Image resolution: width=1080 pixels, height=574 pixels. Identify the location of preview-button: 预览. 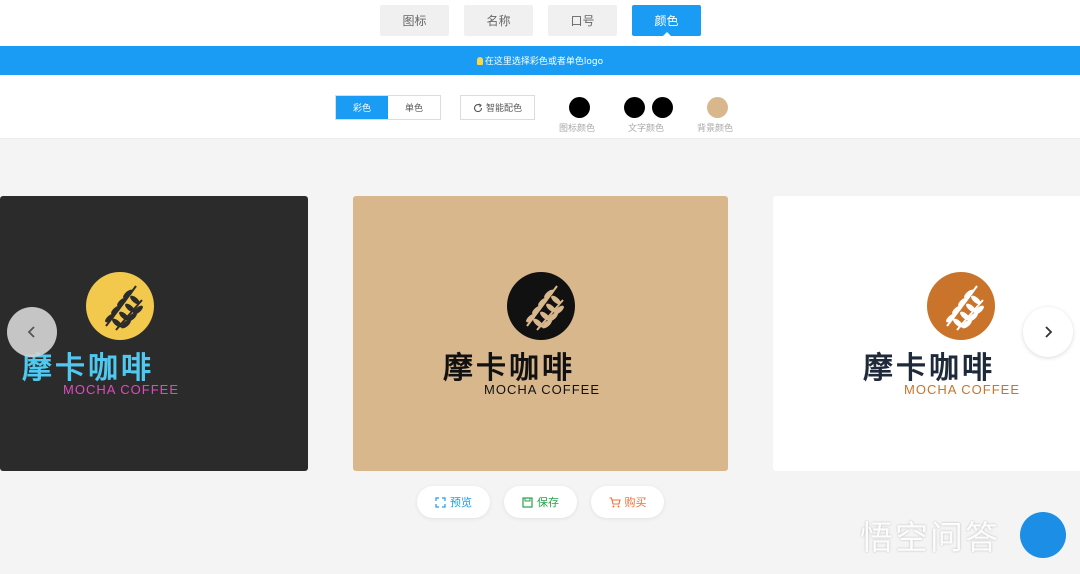
(453, 502).